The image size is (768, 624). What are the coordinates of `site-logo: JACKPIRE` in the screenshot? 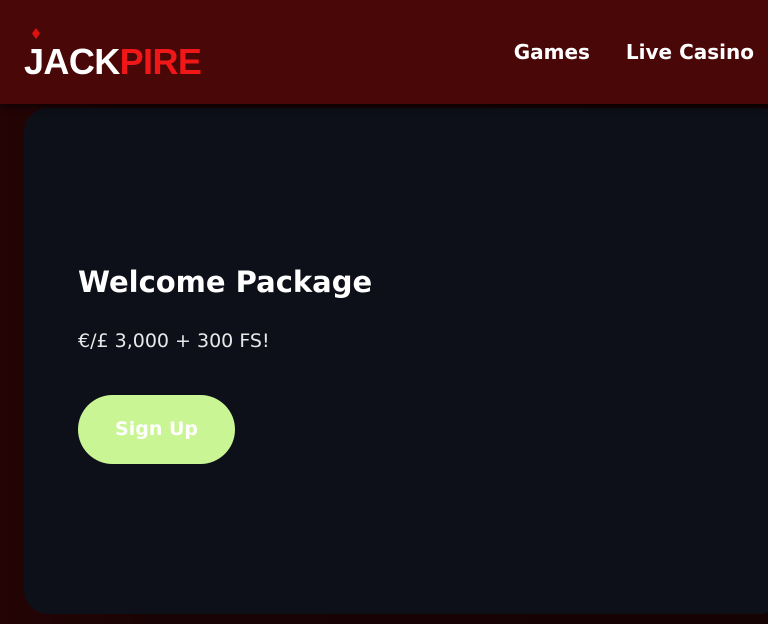 It's located at (115, 56).